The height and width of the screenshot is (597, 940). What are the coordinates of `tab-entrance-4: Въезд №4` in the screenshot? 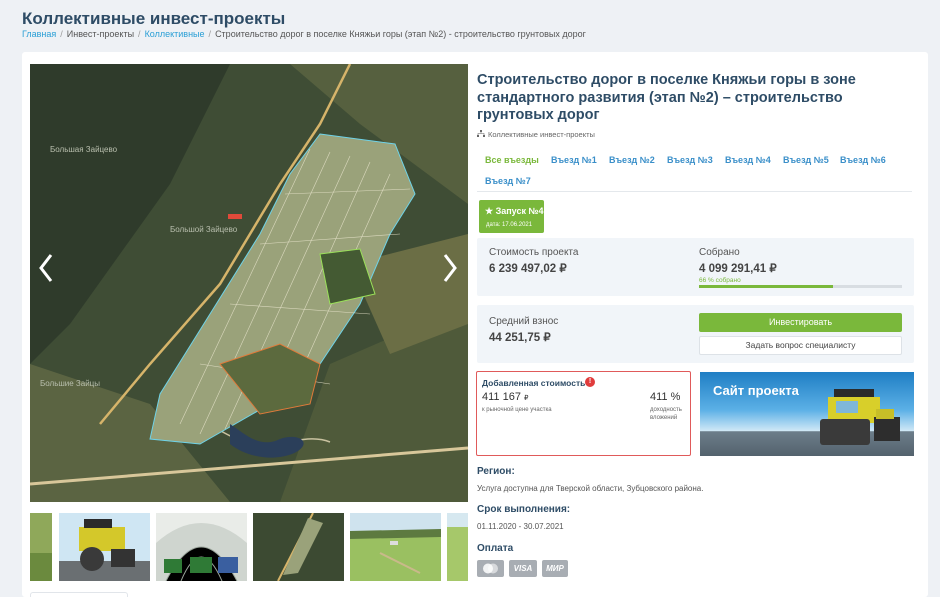 It's located at (748, 160).